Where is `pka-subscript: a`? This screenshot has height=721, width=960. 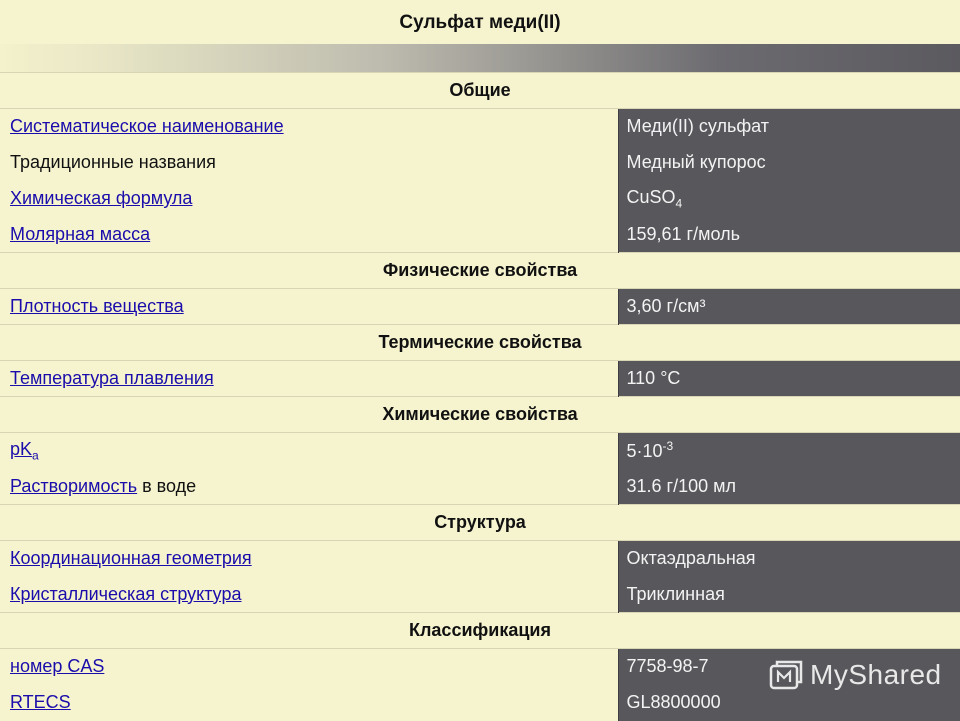 pka-subscript: a is located at coordinates (35, 455).